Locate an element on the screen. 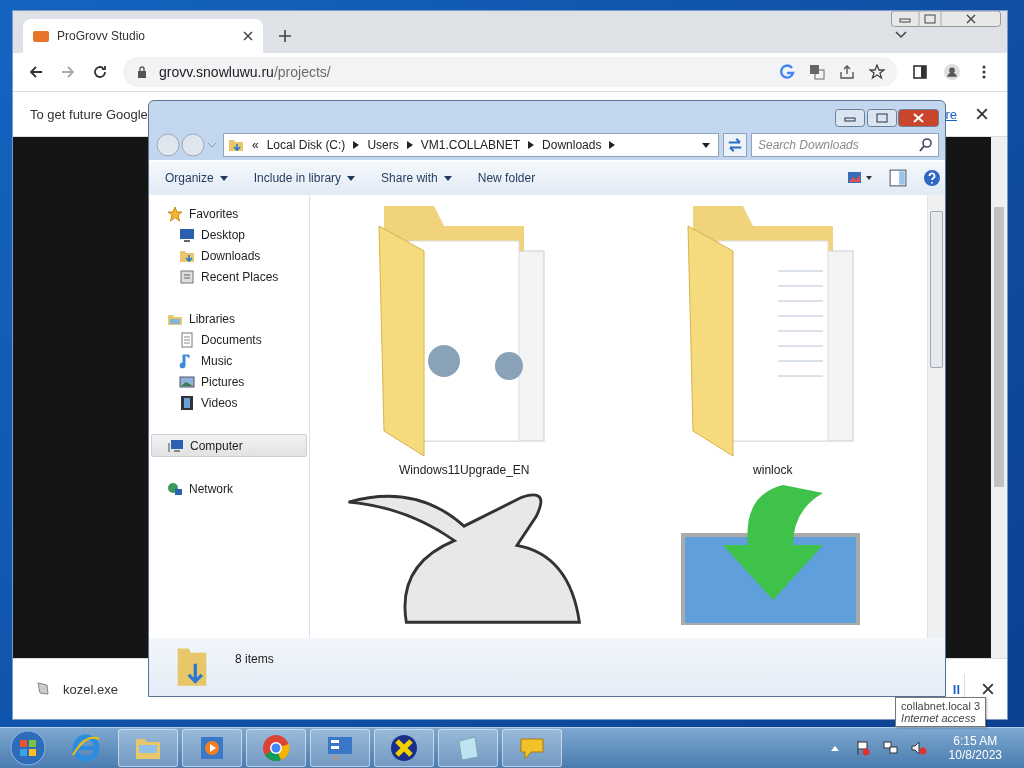  toolbar-button: Share with is located at coordinates (416, 178).